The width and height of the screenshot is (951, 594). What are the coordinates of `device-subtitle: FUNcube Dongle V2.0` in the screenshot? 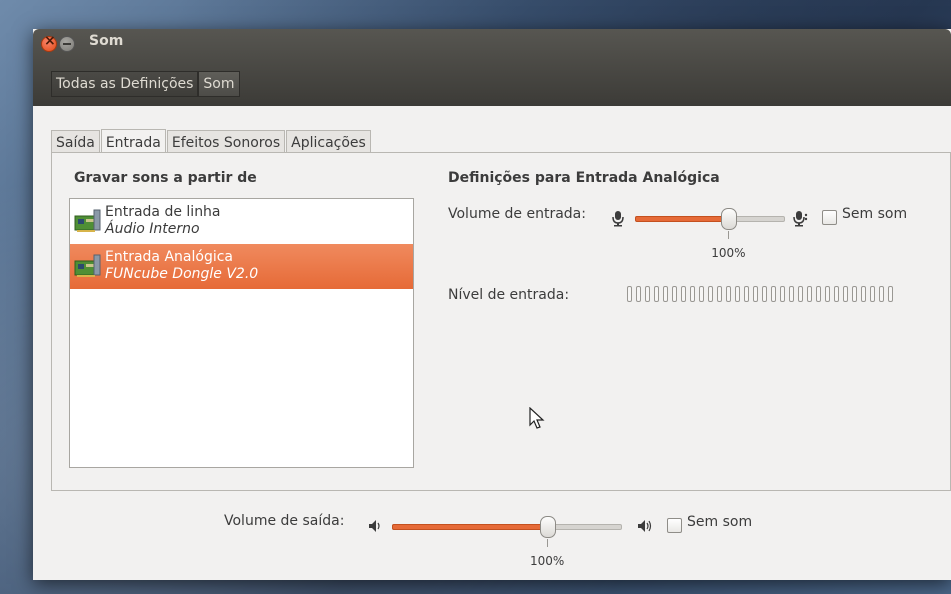 It's located at (182, 274).